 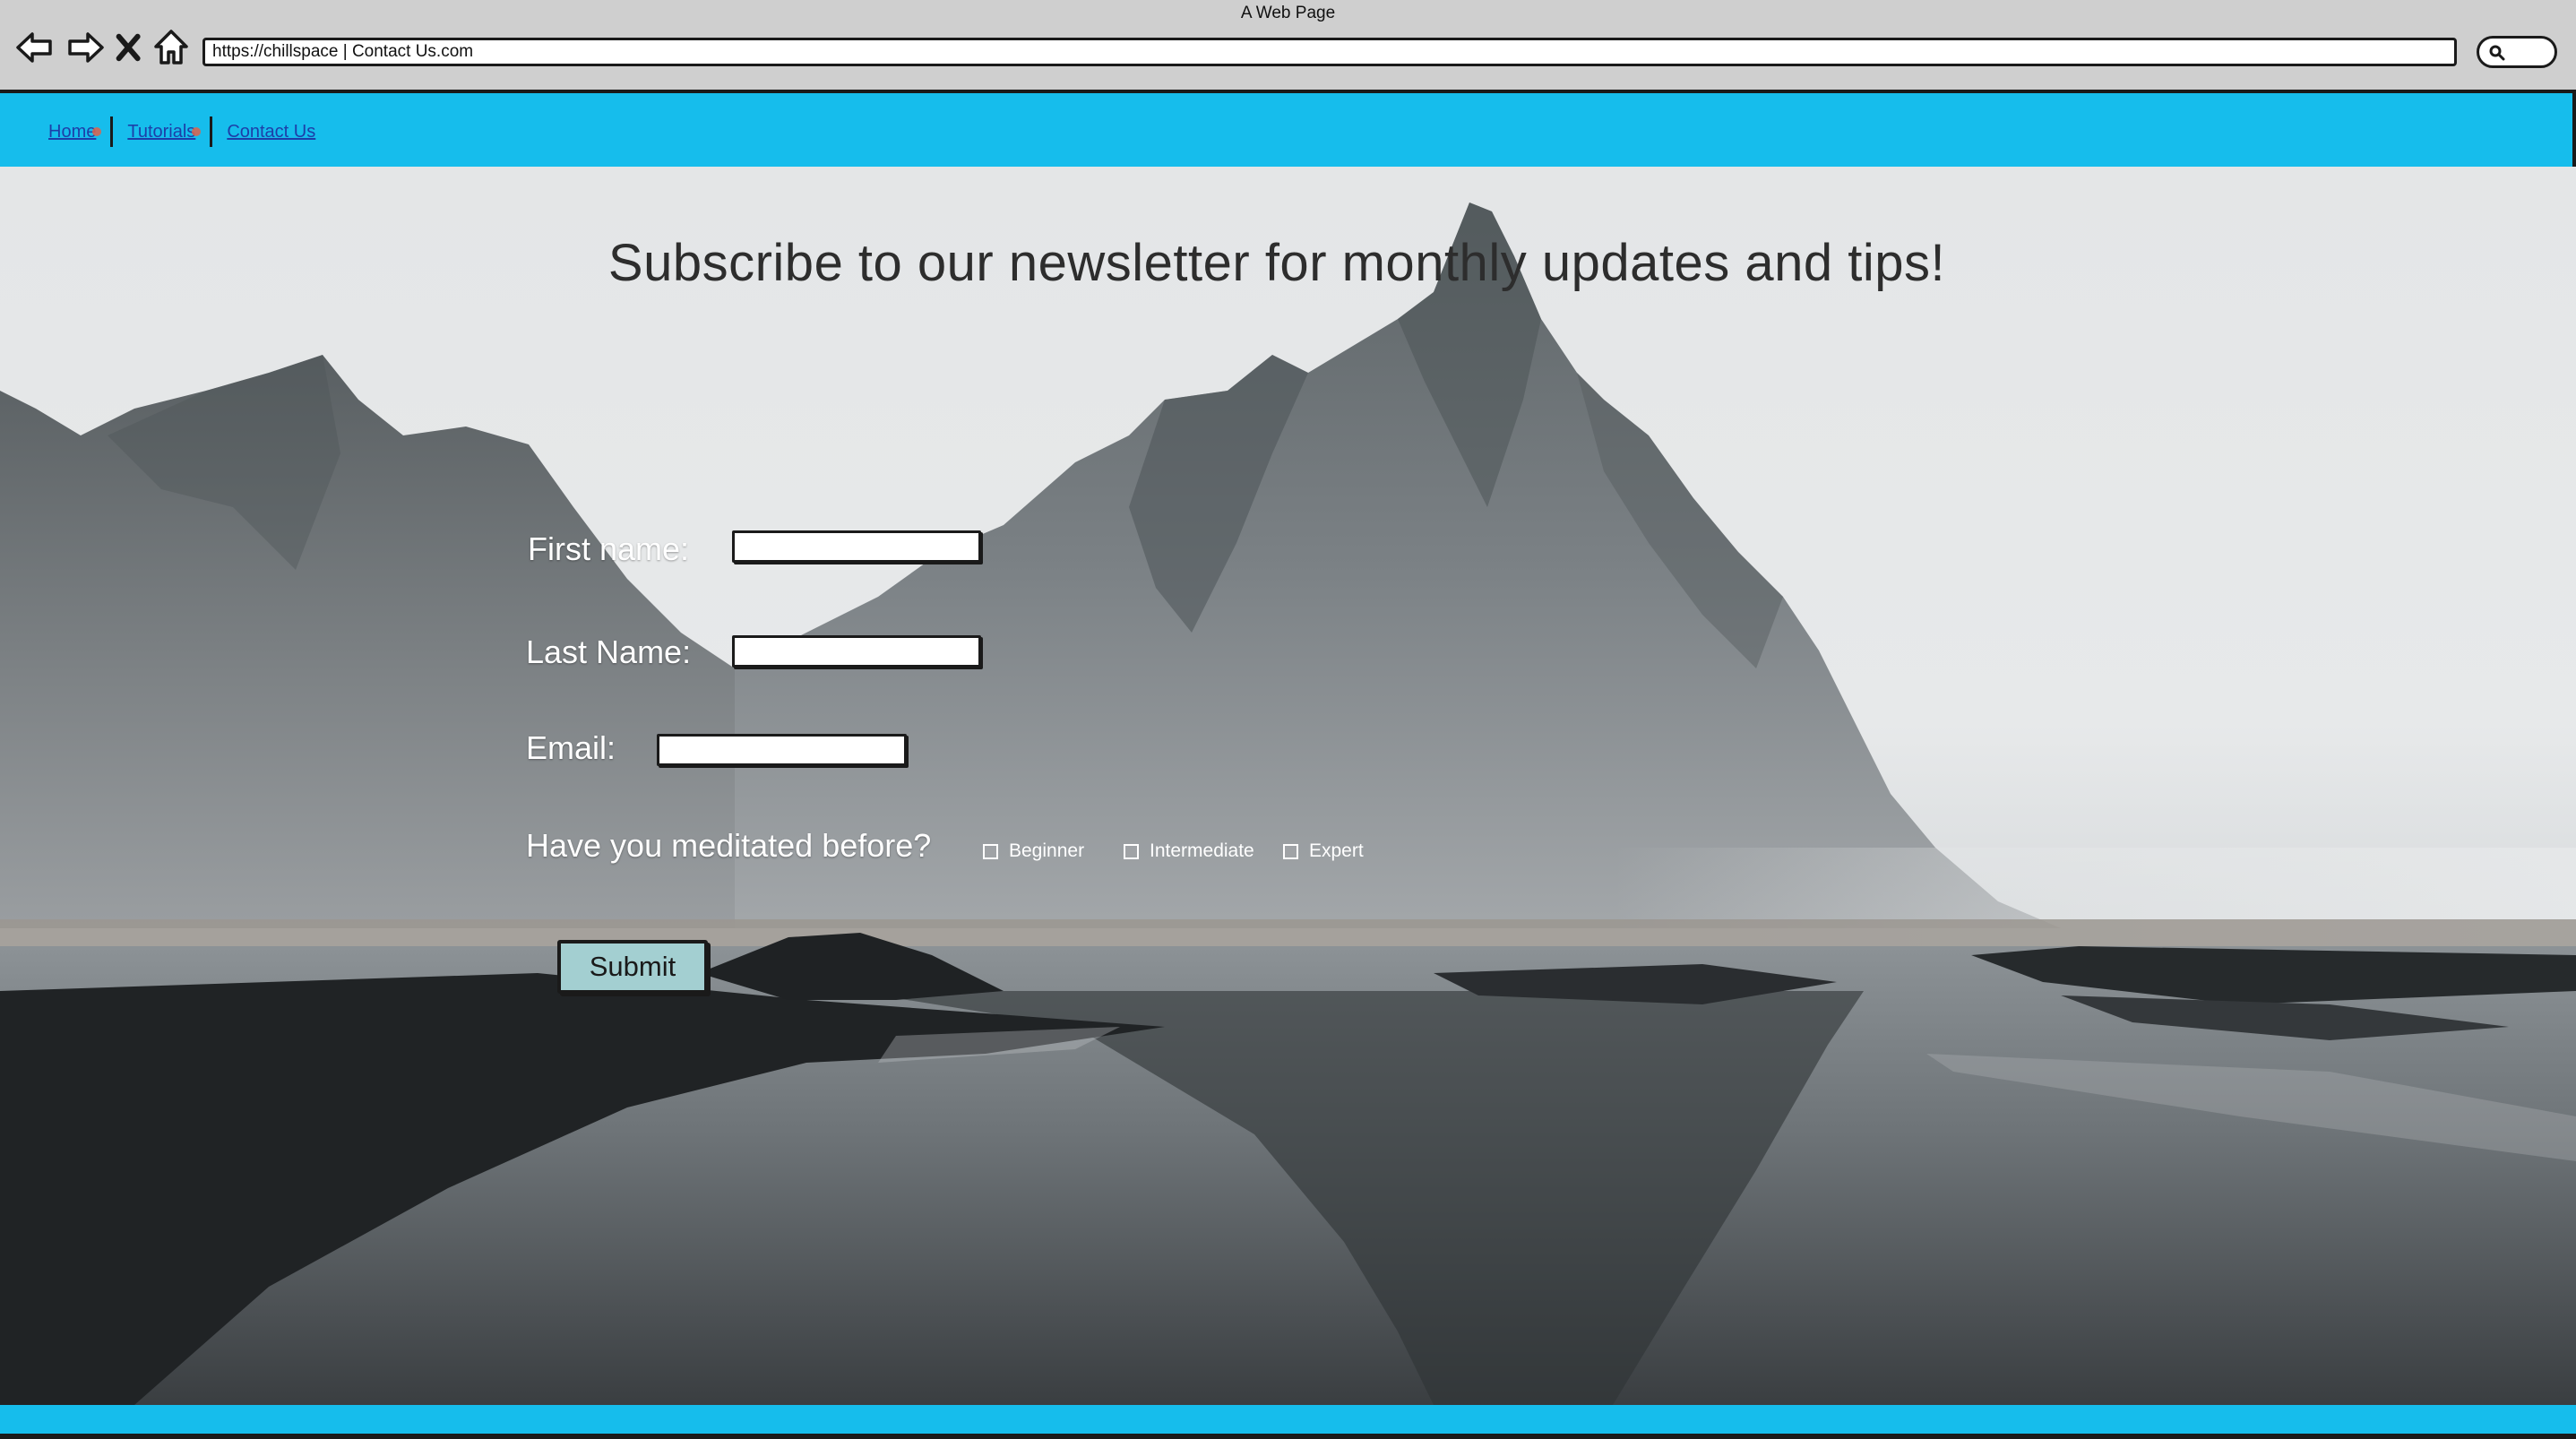 What do you see at coordinates (856, 652) in the screenshot?
I see `last-name-input` at bounding box center [856, 652].